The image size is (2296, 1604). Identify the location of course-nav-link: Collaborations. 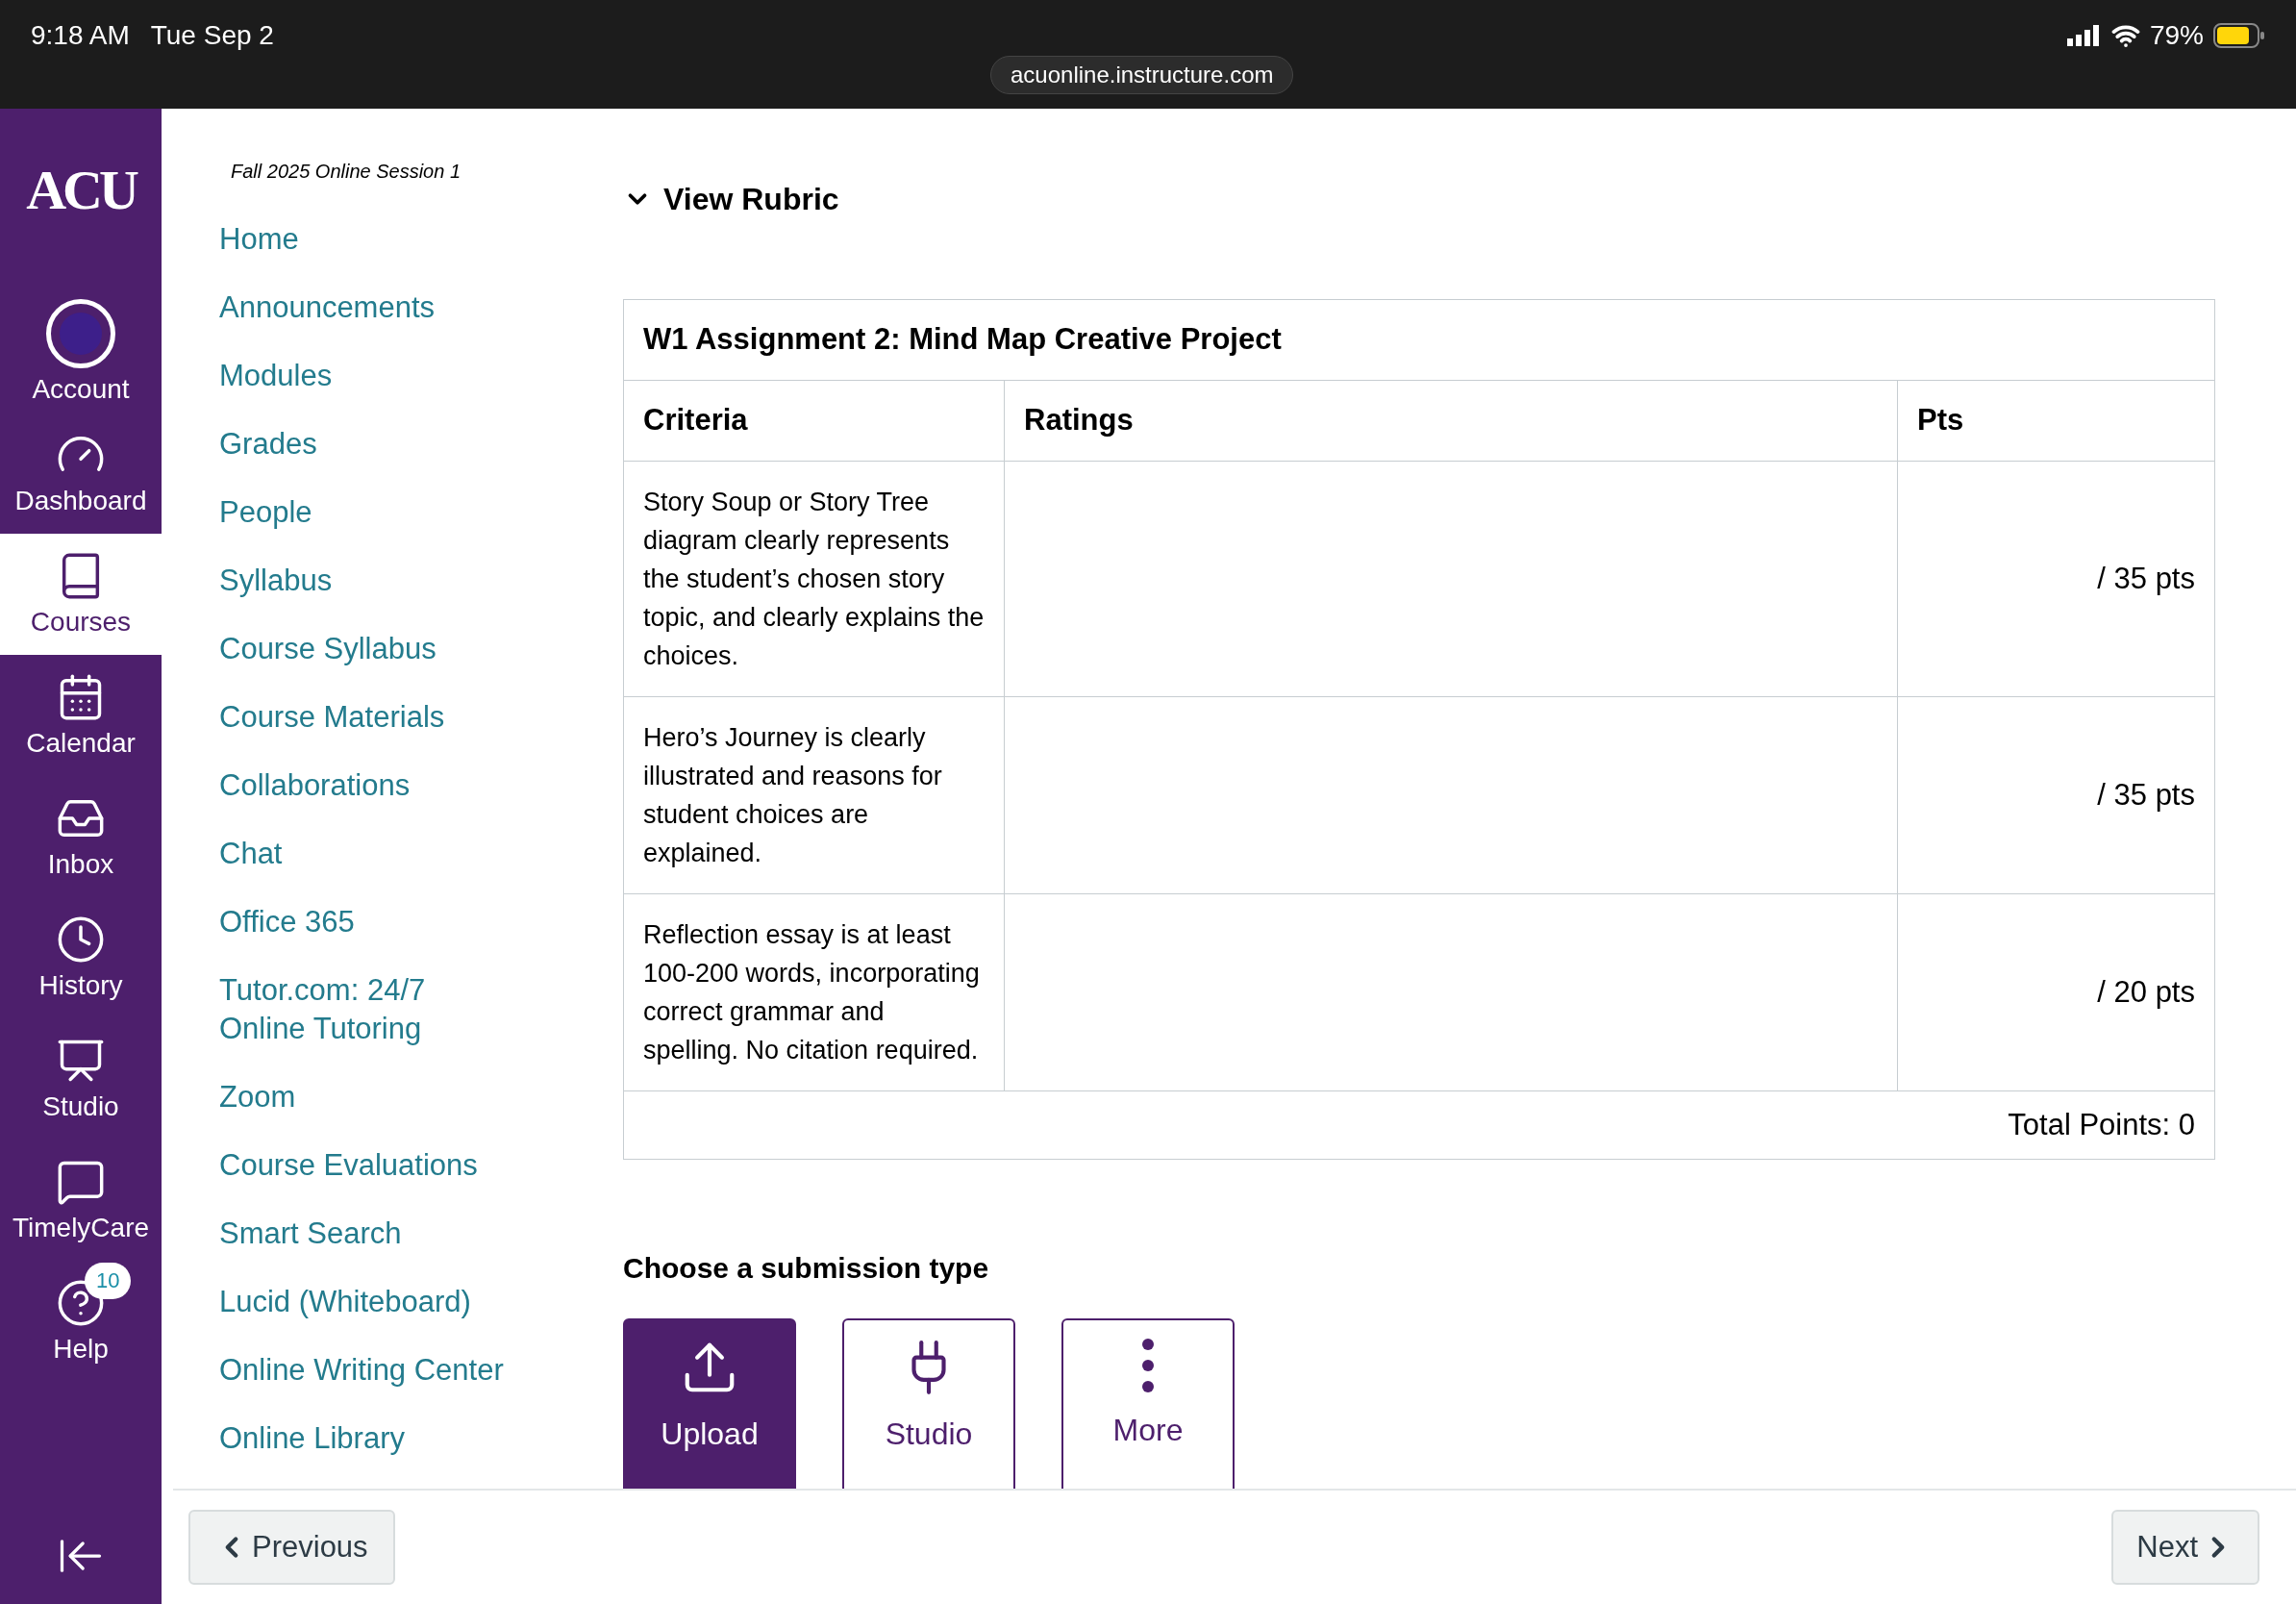
(421, 785).